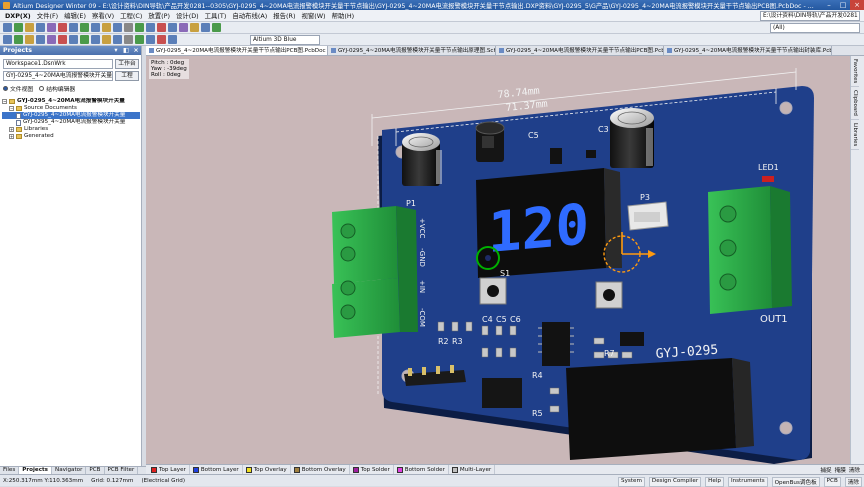  I want to click on menu-item: 工程(C), so click(131, 15).